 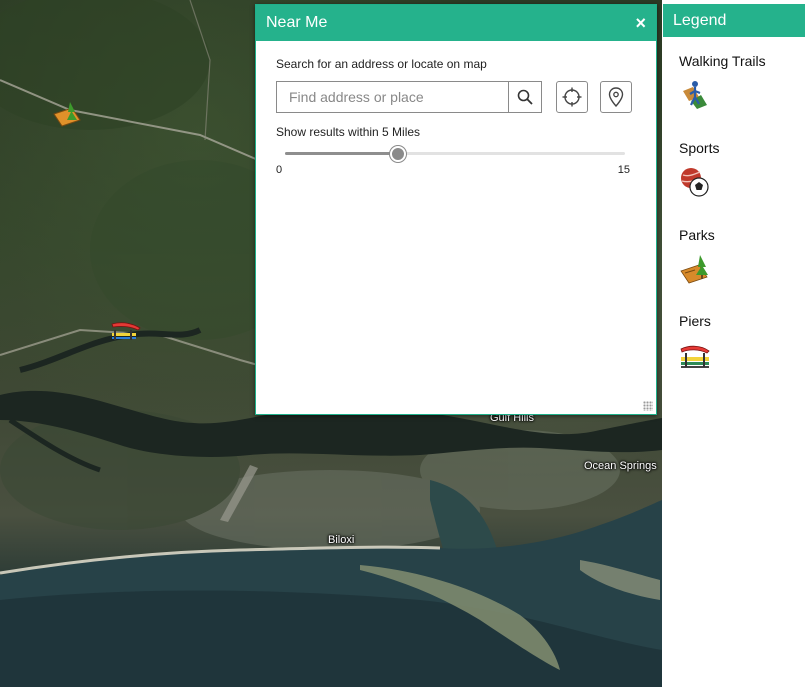 I want to click on slider-thumb, so click(x=398, y=154).